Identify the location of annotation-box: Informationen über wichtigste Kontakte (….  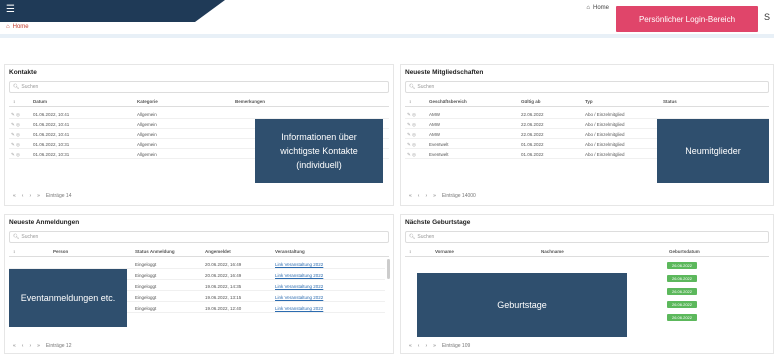
(319, 151).